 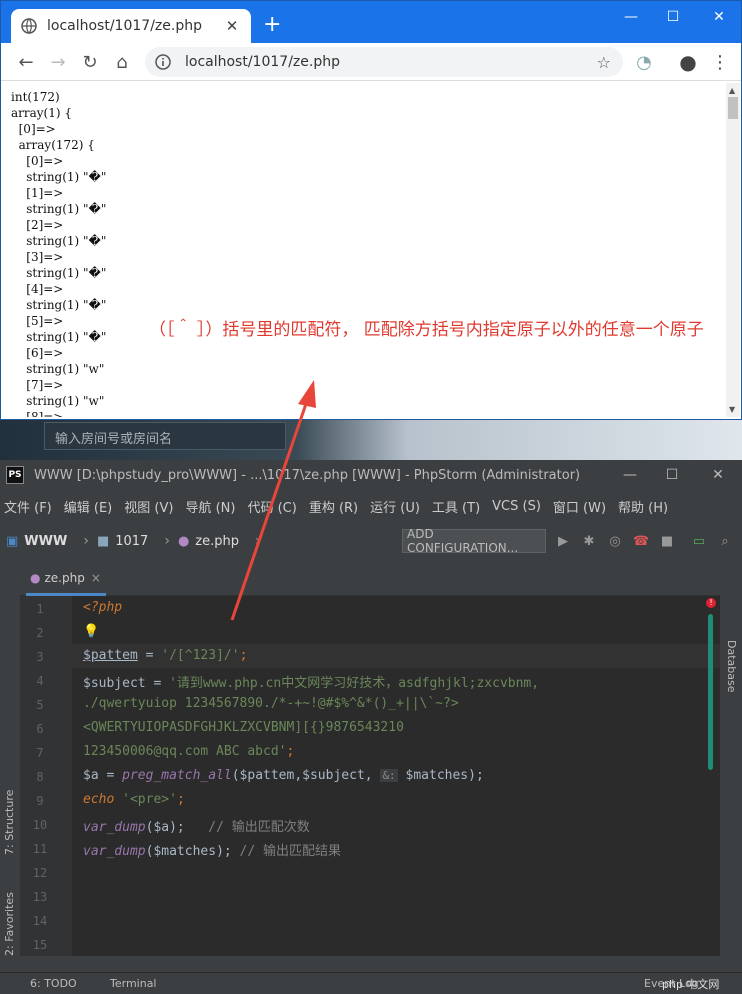 I want to click on ide-close-button: ✕, so click(x=718, y=475).